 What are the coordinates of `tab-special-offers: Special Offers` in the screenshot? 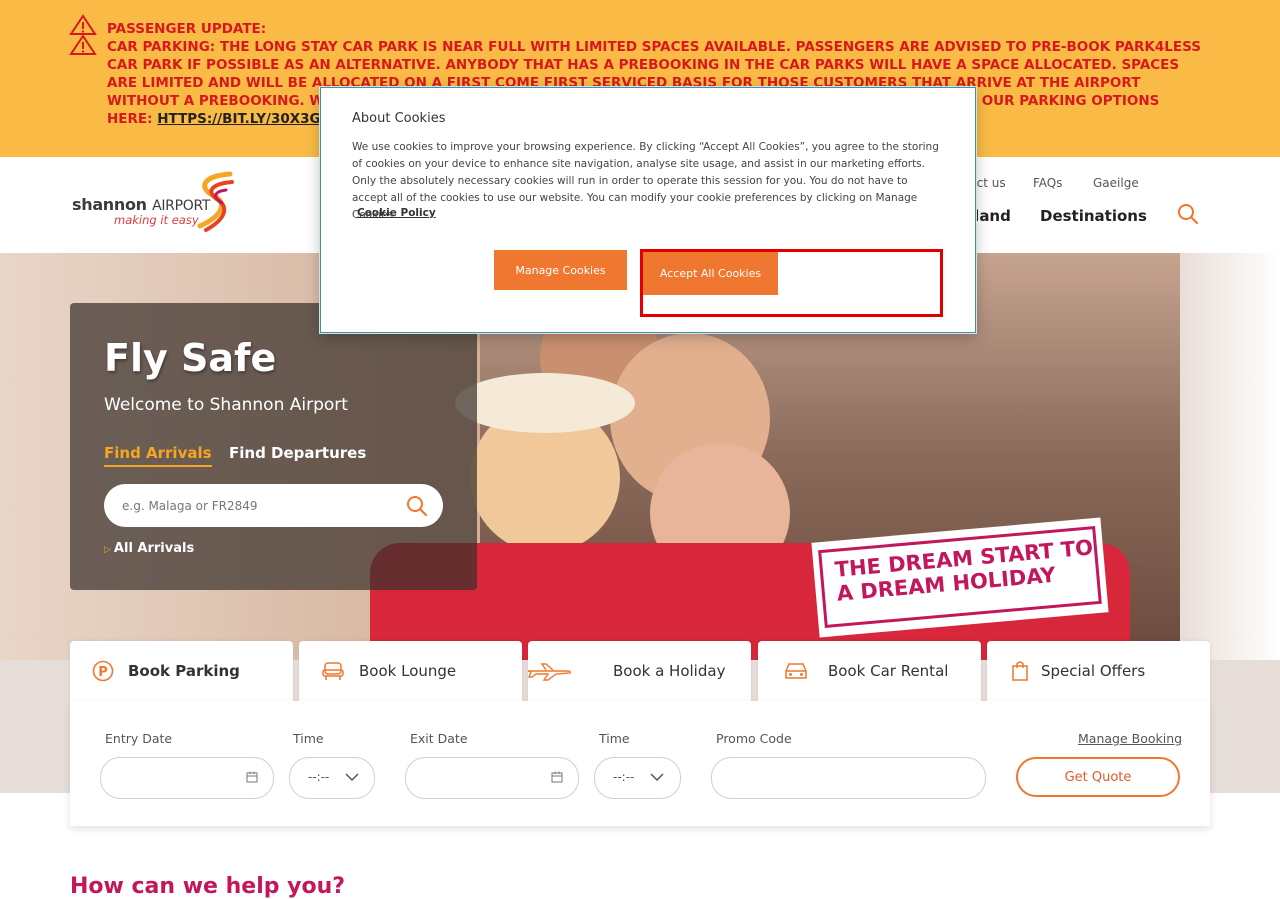 It's located at (1098, 671).